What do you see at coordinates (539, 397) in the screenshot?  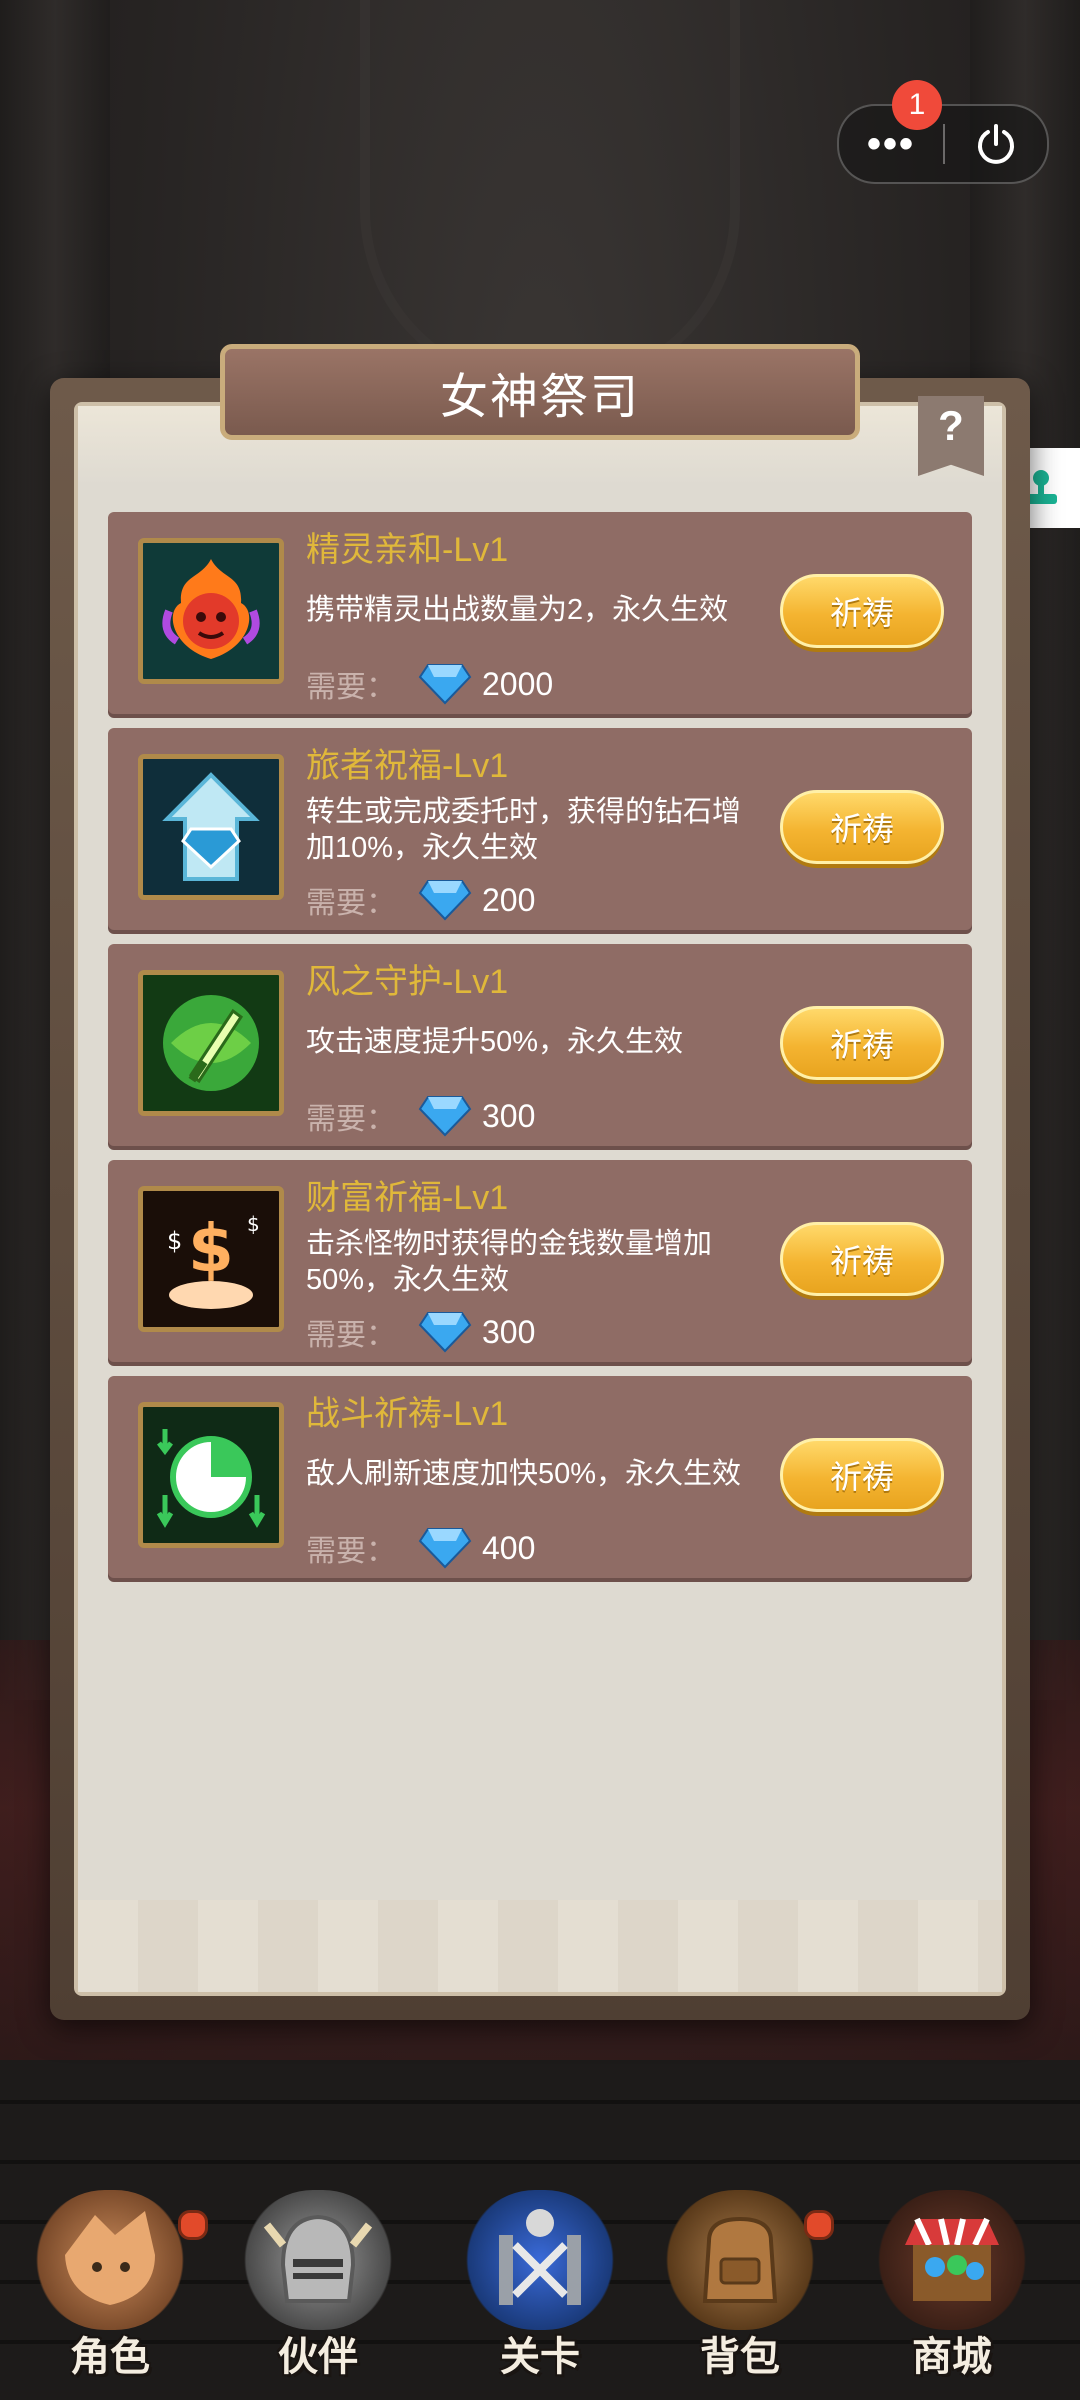 I see `dialog-title: 女神祭司` at bounding box center [539, 397].